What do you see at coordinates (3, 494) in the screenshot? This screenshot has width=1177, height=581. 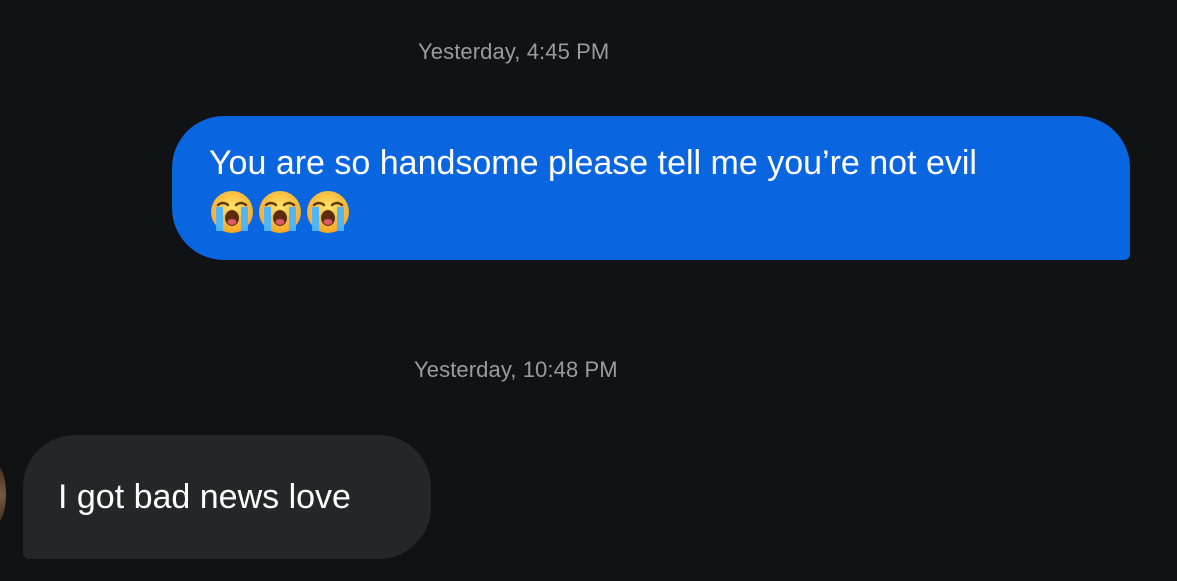 I see `sender-avatar` at bounding box center [3, 494].